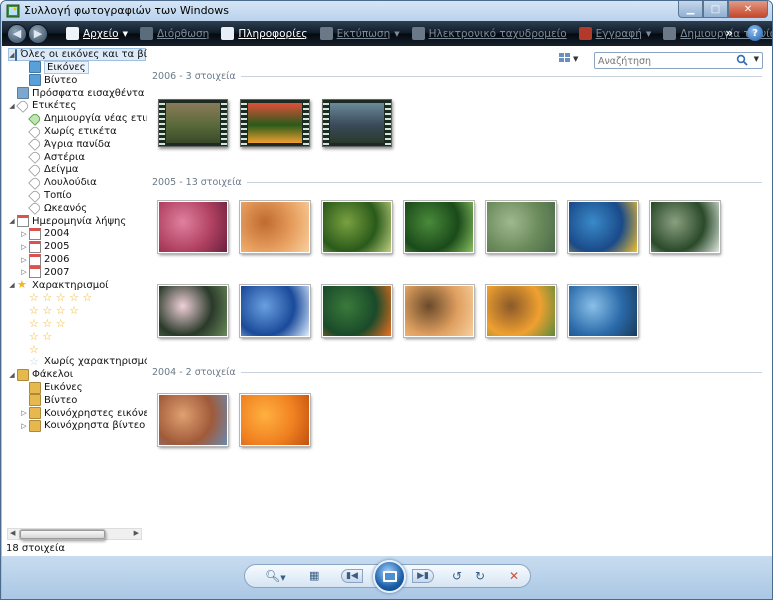 The width and height of the screenshot is (773, 600). Describe the element at coordinates (127, 10) in the screenshot. I see `window-title: Συλλογή φωτογραφιών των Windows` at that location.